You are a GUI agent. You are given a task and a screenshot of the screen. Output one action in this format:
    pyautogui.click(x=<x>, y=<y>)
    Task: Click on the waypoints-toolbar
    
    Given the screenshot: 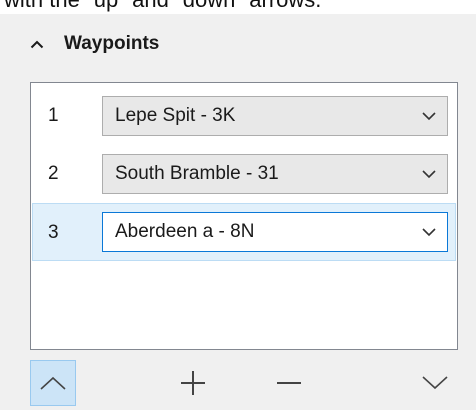 What is the action you would take?
    pyautogui.click(x=246, y=383)
    